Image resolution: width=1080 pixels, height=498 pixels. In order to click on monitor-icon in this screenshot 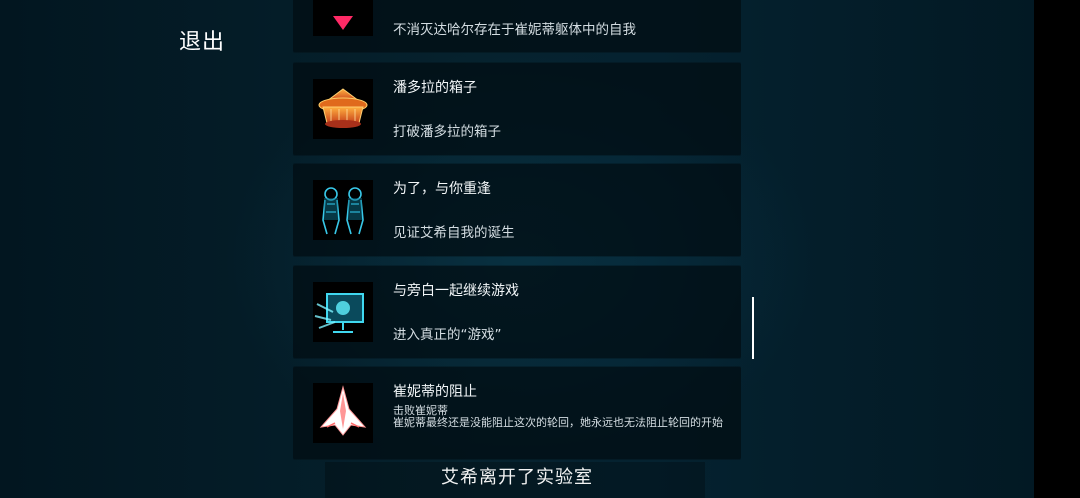, I will do `click(343, 312)`.